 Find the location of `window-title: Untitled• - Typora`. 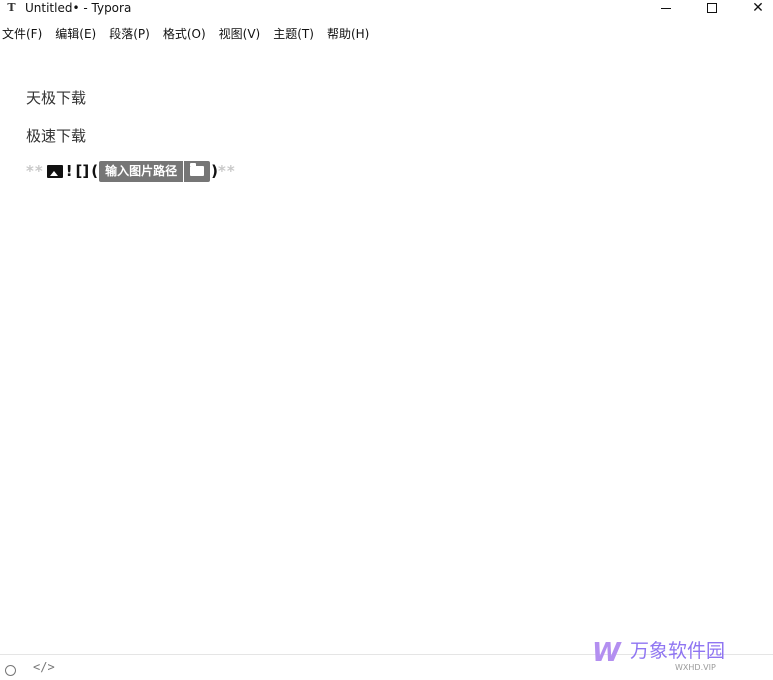

window-title: Untitled• - Typora is located at coordinates (78, 8).